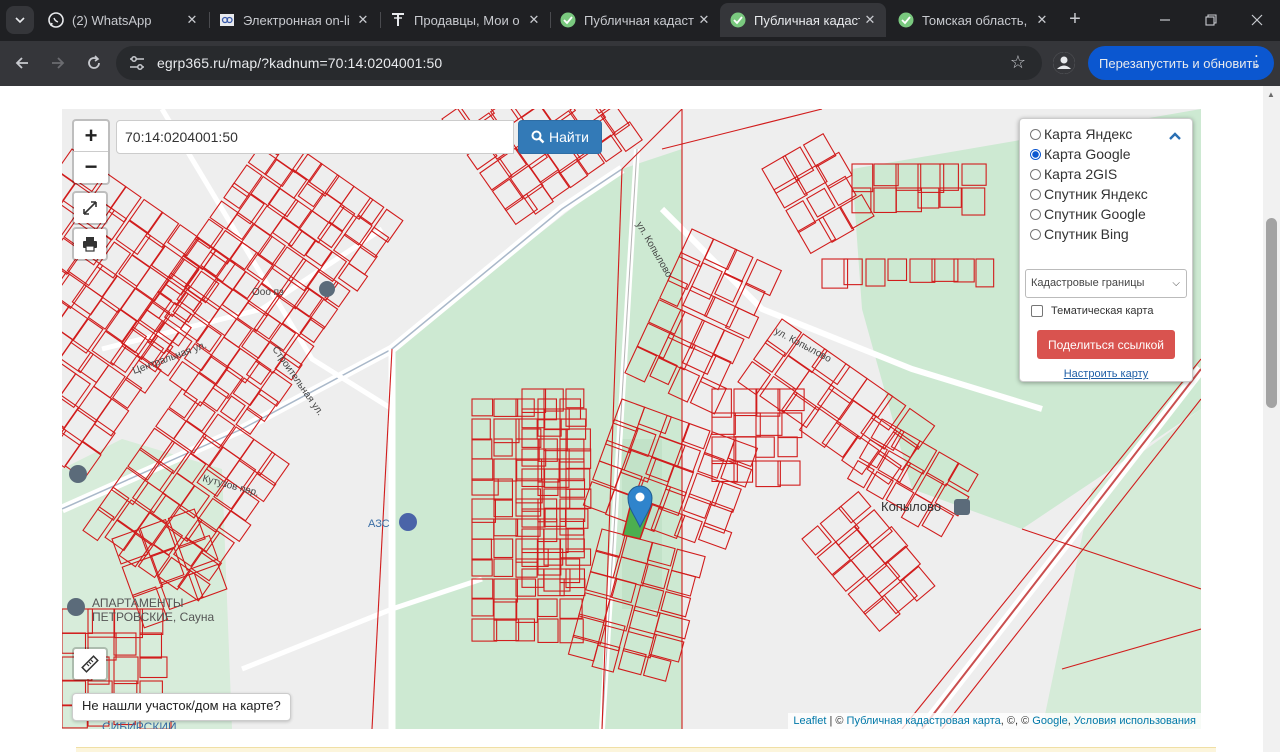  I want to click on close-window-button, so click(1257, 20).